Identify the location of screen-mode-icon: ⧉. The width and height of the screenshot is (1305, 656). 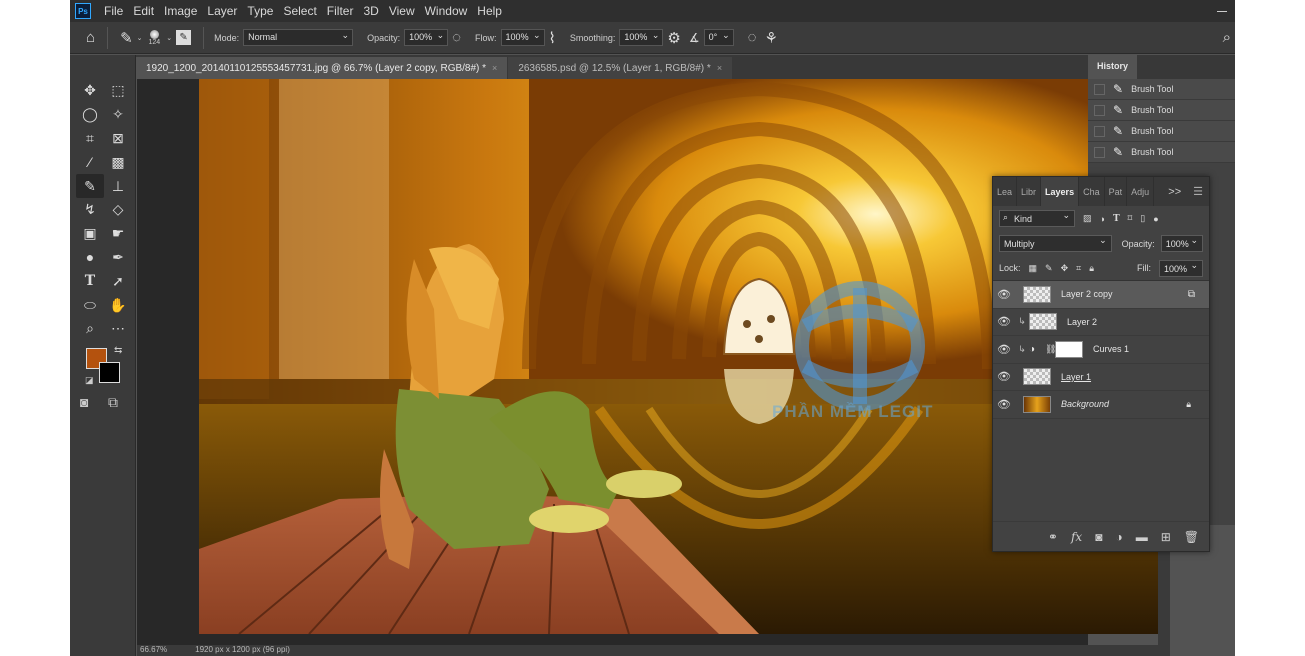
(113, 402).